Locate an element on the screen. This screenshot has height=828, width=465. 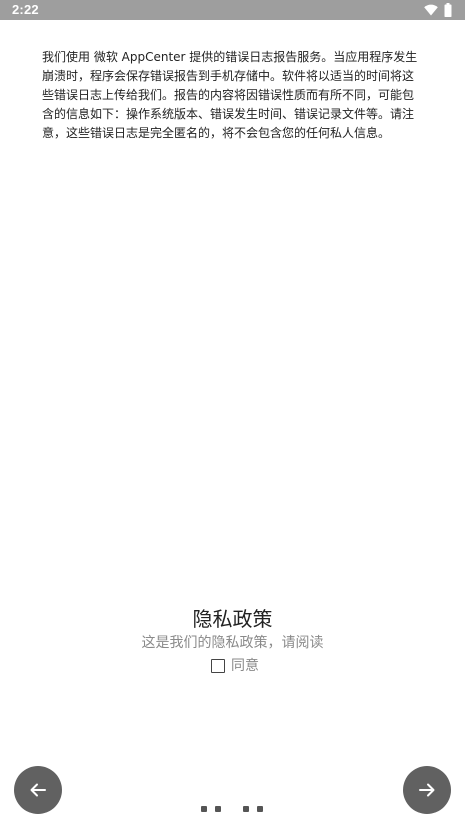
arrow-right-icon is located at coordinates (427, 790).